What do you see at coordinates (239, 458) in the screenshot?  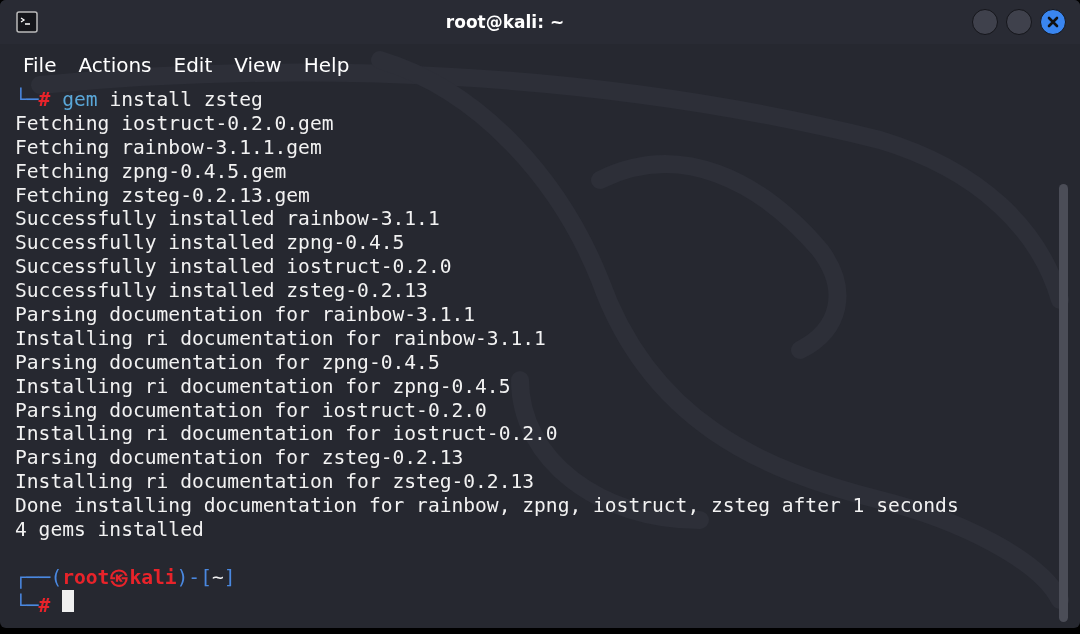 I see `output-line: Parsing documentation for zsteg-0.2.13` at bounding box center [239, 458].